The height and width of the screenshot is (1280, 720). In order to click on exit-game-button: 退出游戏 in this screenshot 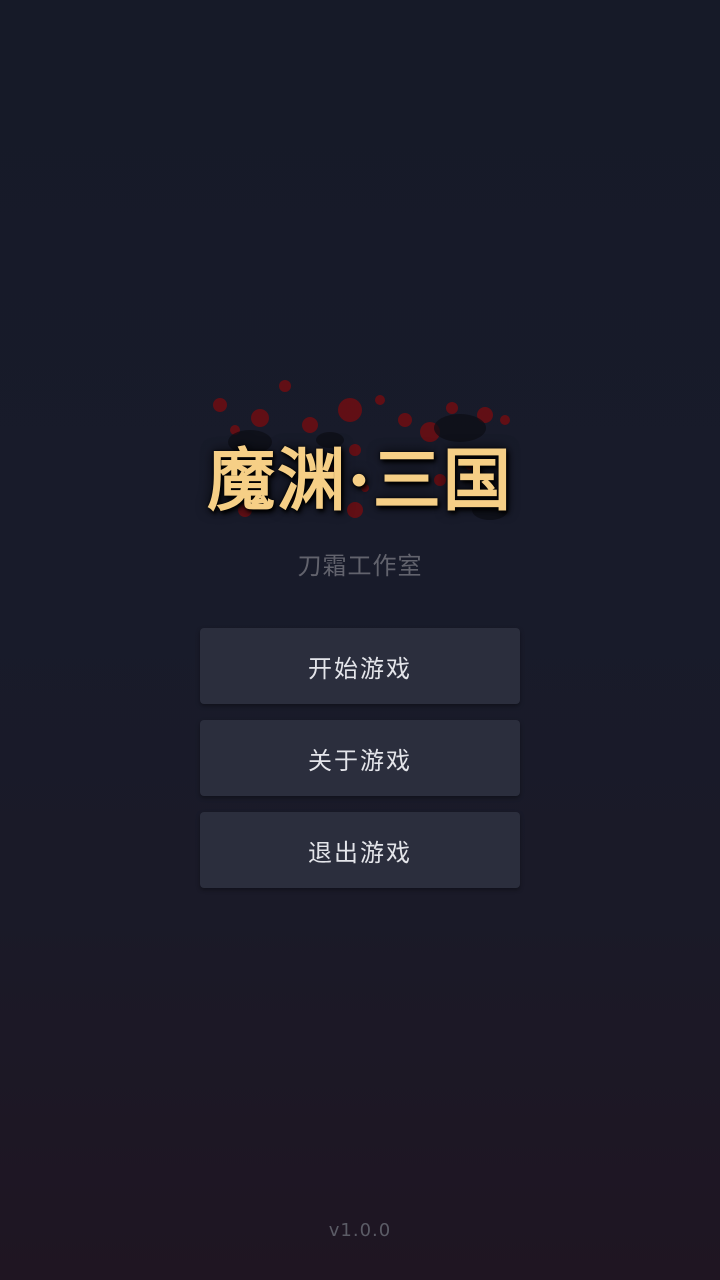, I will do `click(360, 850)`.